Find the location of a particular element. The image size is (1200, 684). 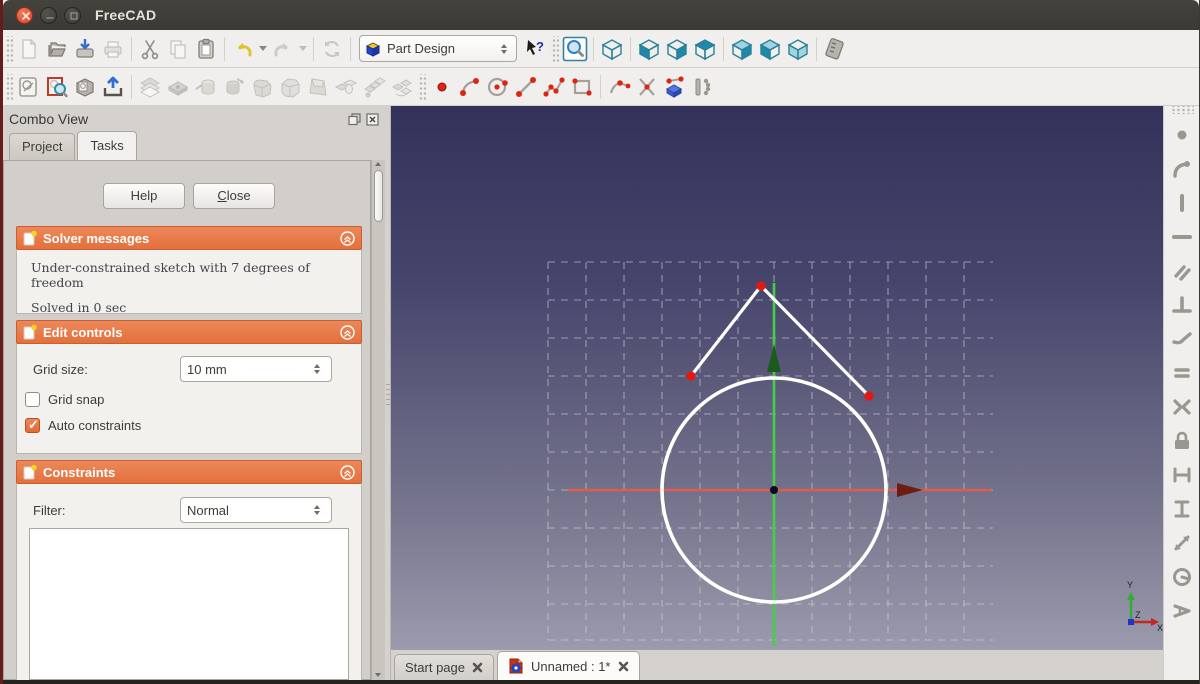

tab-start-page: Start page is located at coordinates (444, 667).